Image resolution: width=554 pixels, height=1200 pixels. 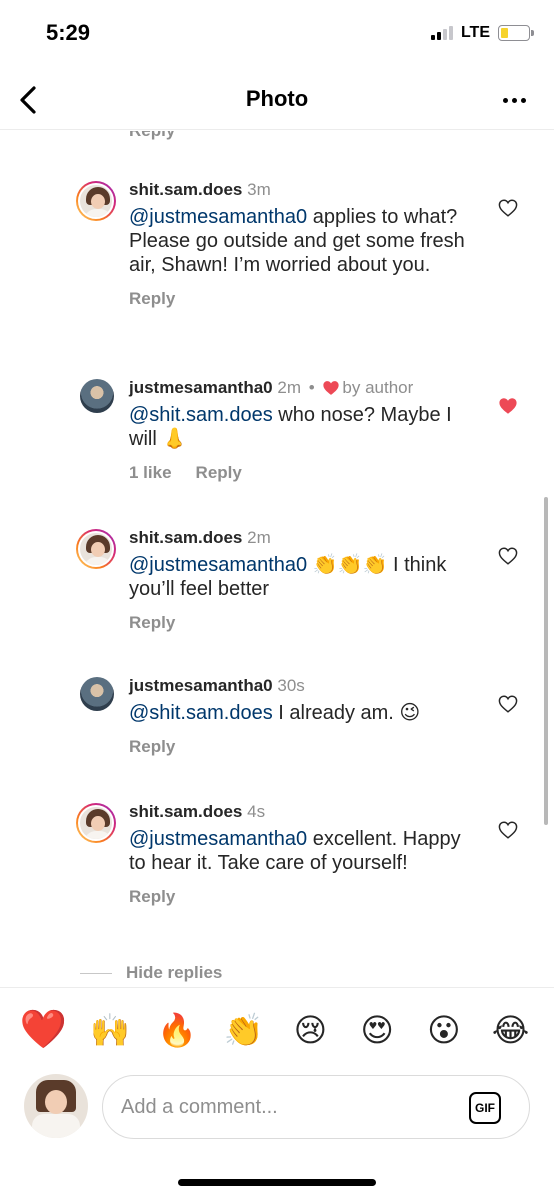 I want to click on comment-input-container: GIF, so click(x=316, y=1107).